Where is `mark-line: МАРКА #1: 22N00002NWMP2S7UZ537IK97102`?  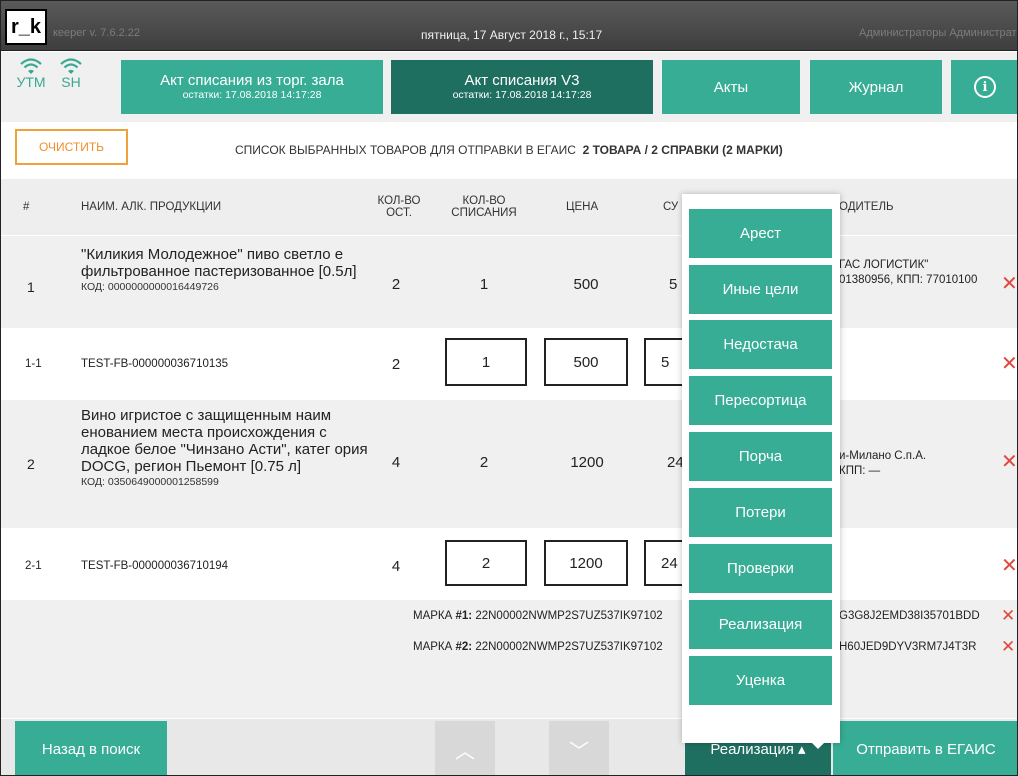
mark-line: МАРКА #1: 22N00002NWMP2S7UZ537IK97102 is located at coordinates (538, 616).